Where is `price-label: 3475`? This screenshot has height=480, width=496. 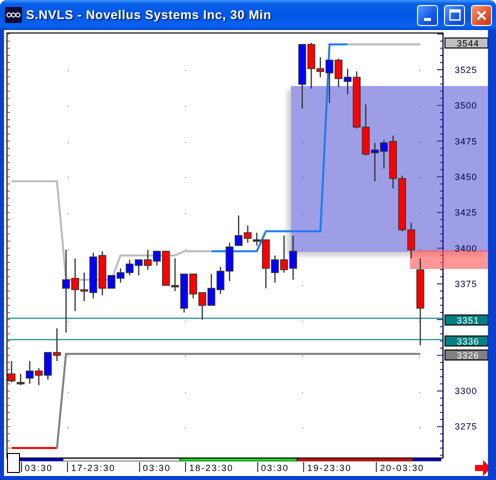
price-label: 3475 is located at coordinates (466, 141).